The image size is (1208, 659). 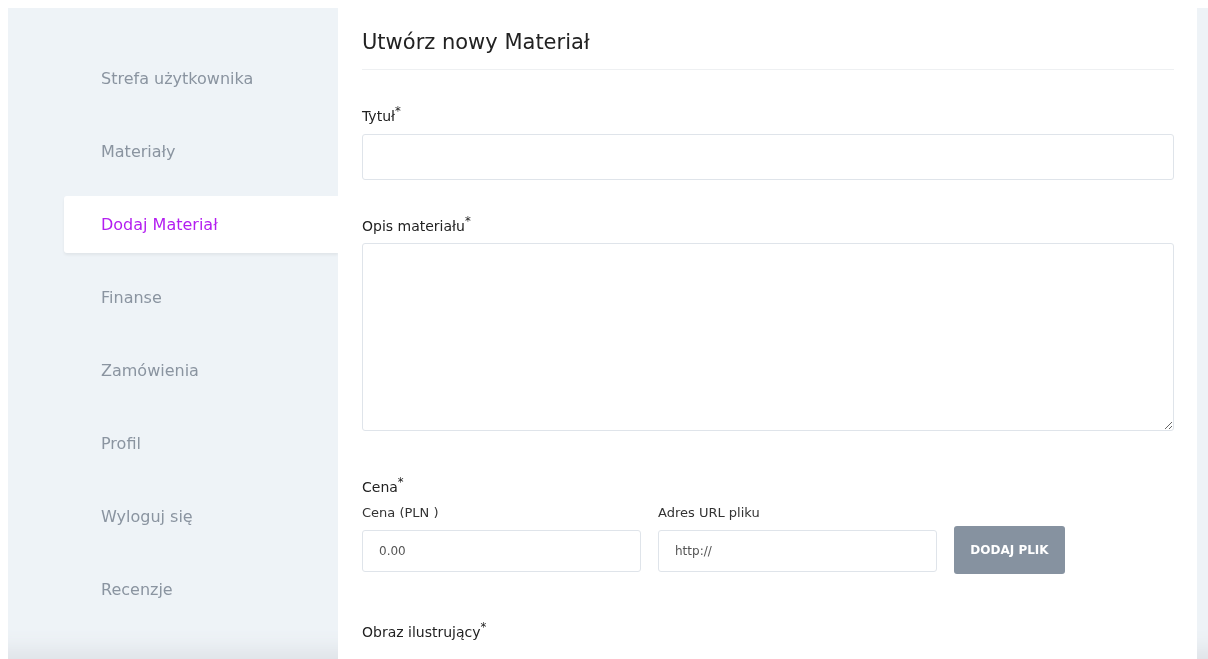 What do you see at coordinates (383, 485) in the screenshot?
I see `section-label: Cena$^{*}$` at bounding box center [383, 485].